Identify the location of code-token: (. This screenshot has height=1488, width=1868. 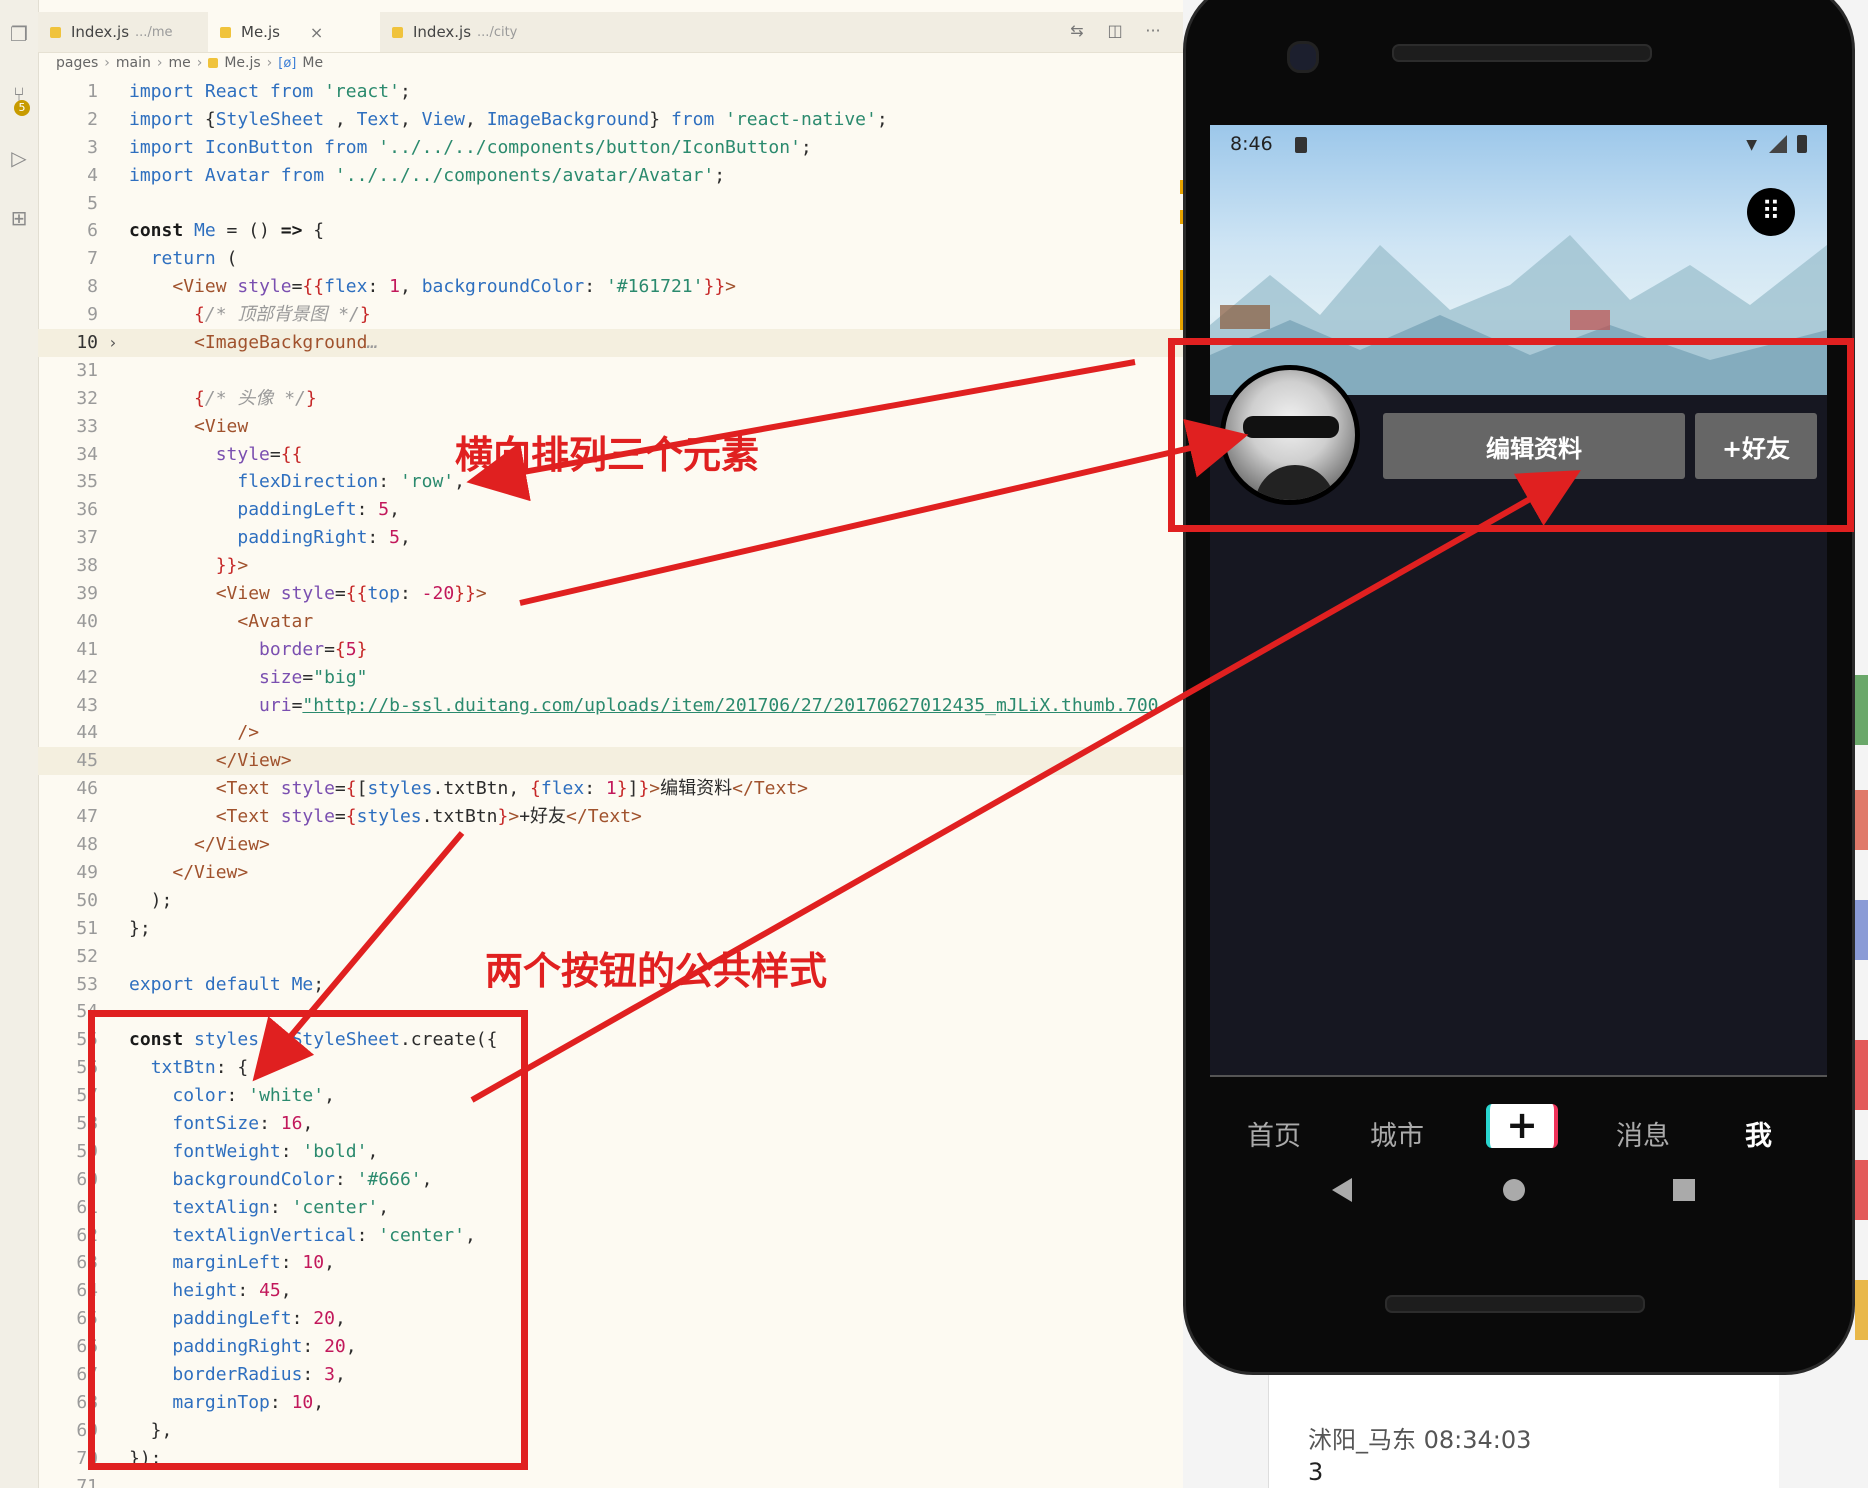
(232, 259).